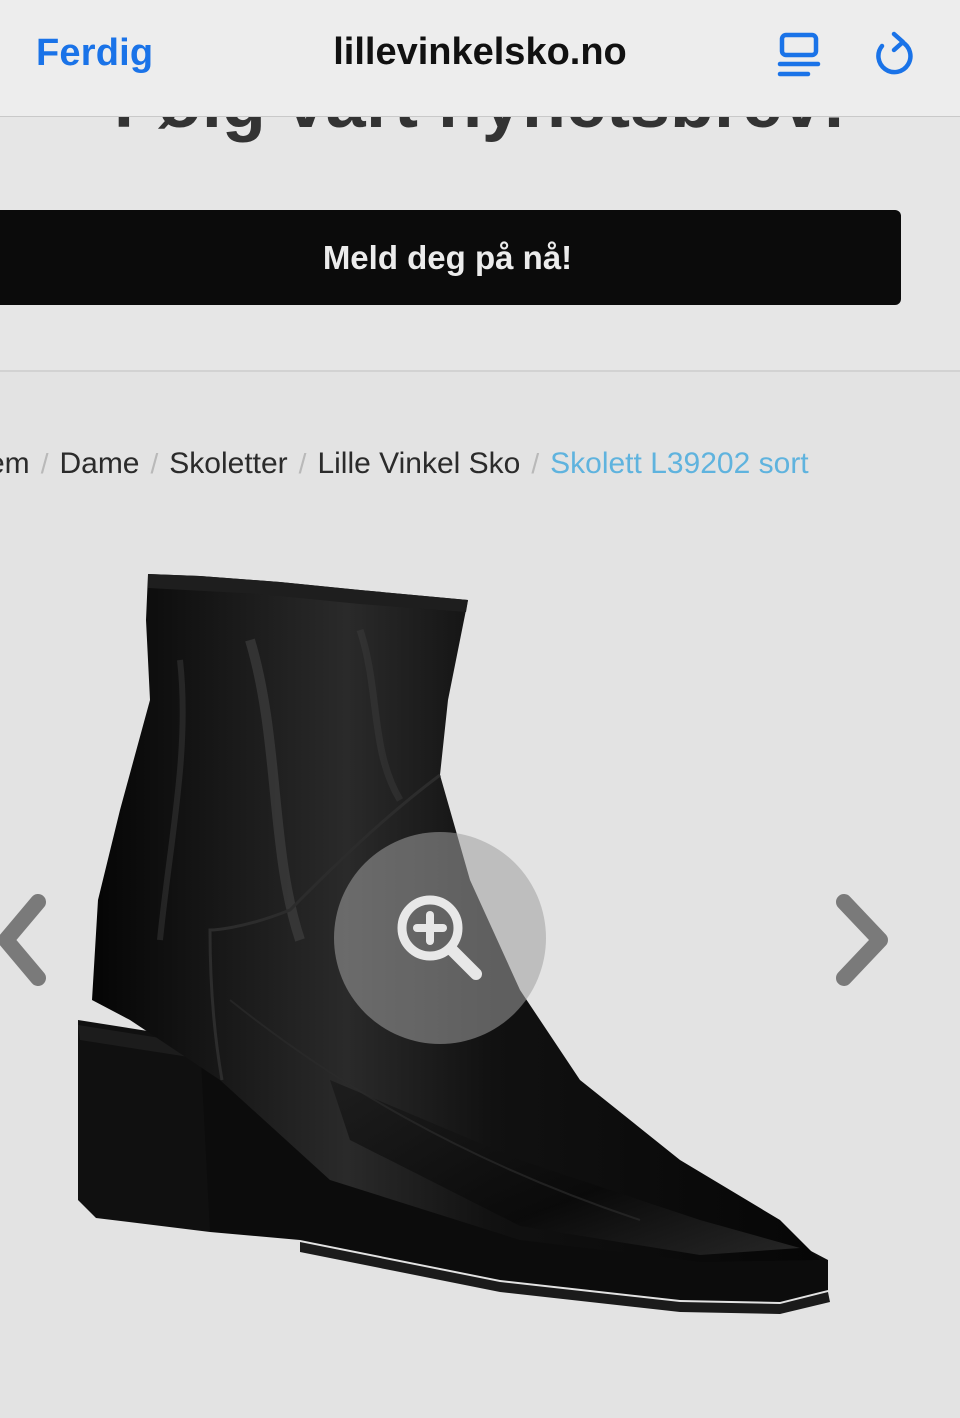  What do you see at coordinates (863, 940) in the screenshot?
I see `chevron-right-icon` at bounding box center [863, 940].